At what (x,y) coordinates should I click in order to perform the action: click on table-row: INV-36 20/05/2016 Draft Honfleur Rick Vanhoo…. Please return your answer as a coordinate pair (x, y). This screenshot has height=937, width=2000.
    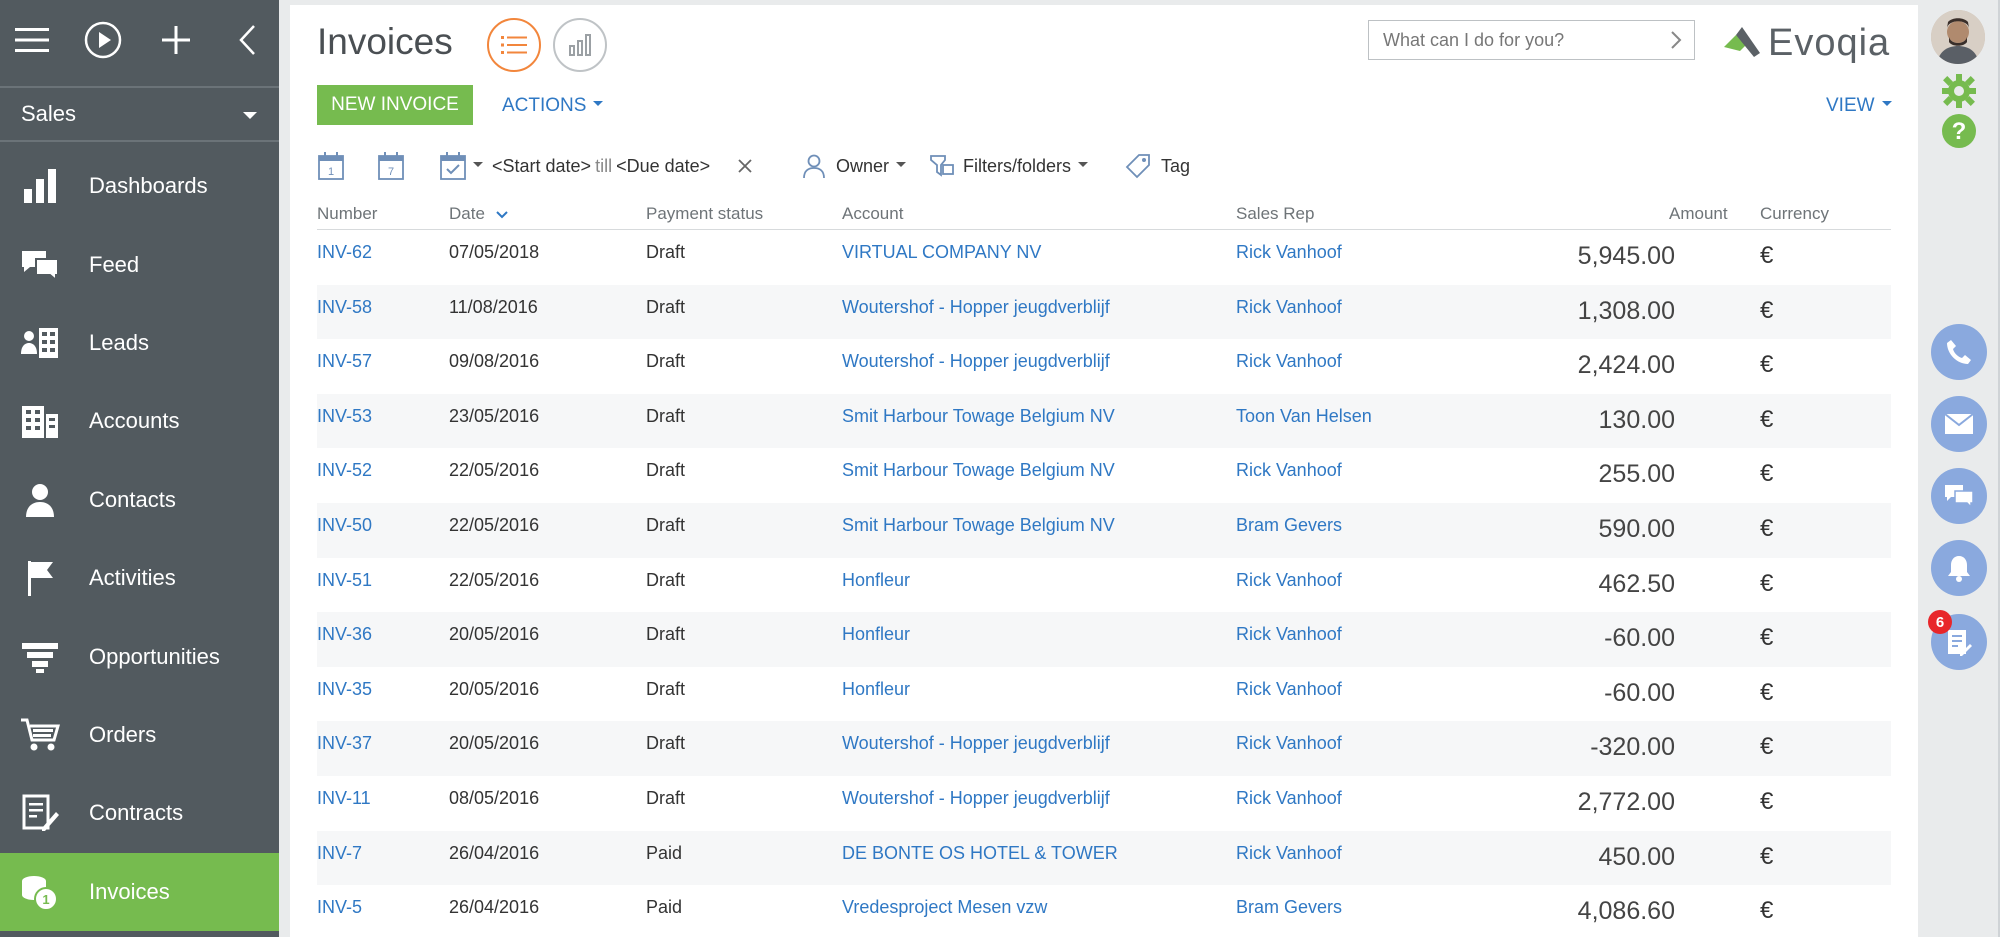
    Looking at the image, I should click on (1104, 639).